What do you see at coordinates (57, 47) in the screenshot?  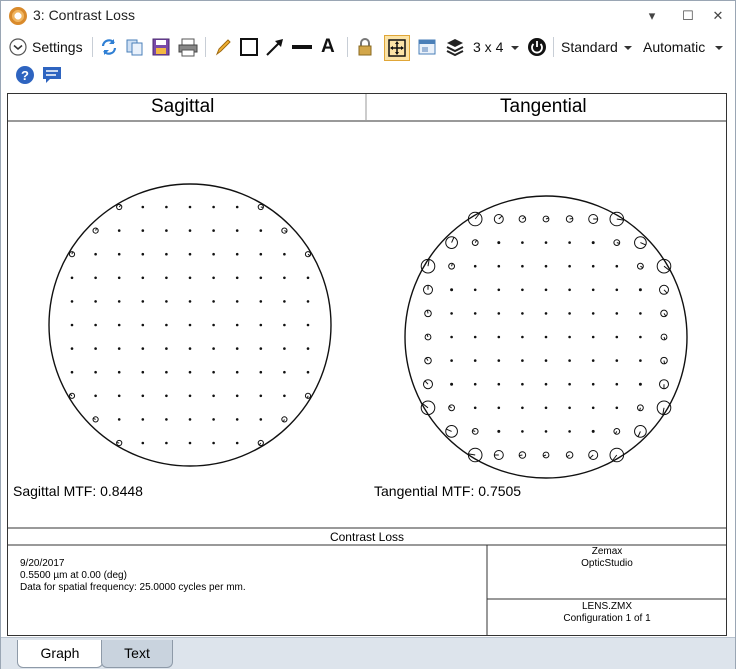 I see `settings-label: Settings` at bounding box center [57, 47].